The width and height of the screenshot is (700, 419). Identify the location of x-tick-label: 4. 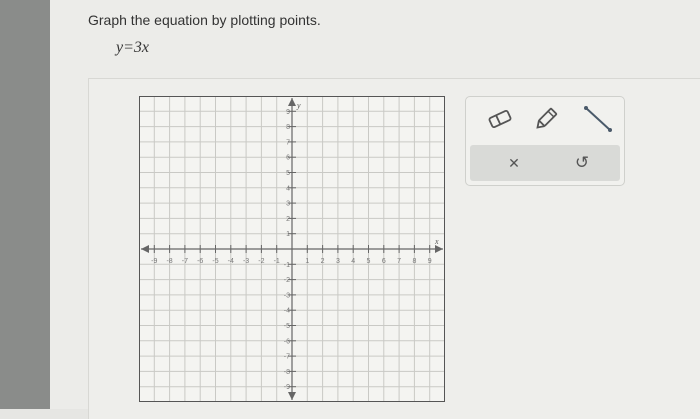
(353, 261).